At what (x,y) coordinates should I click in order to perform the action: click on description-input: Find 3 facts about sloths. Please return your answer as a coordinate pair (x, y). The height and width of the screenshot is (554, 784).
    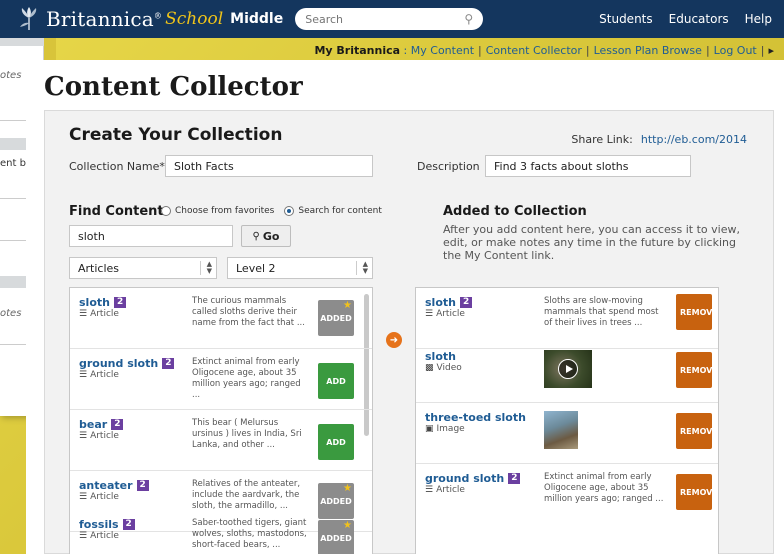
    Looking at the image, I should click on (588, 166).